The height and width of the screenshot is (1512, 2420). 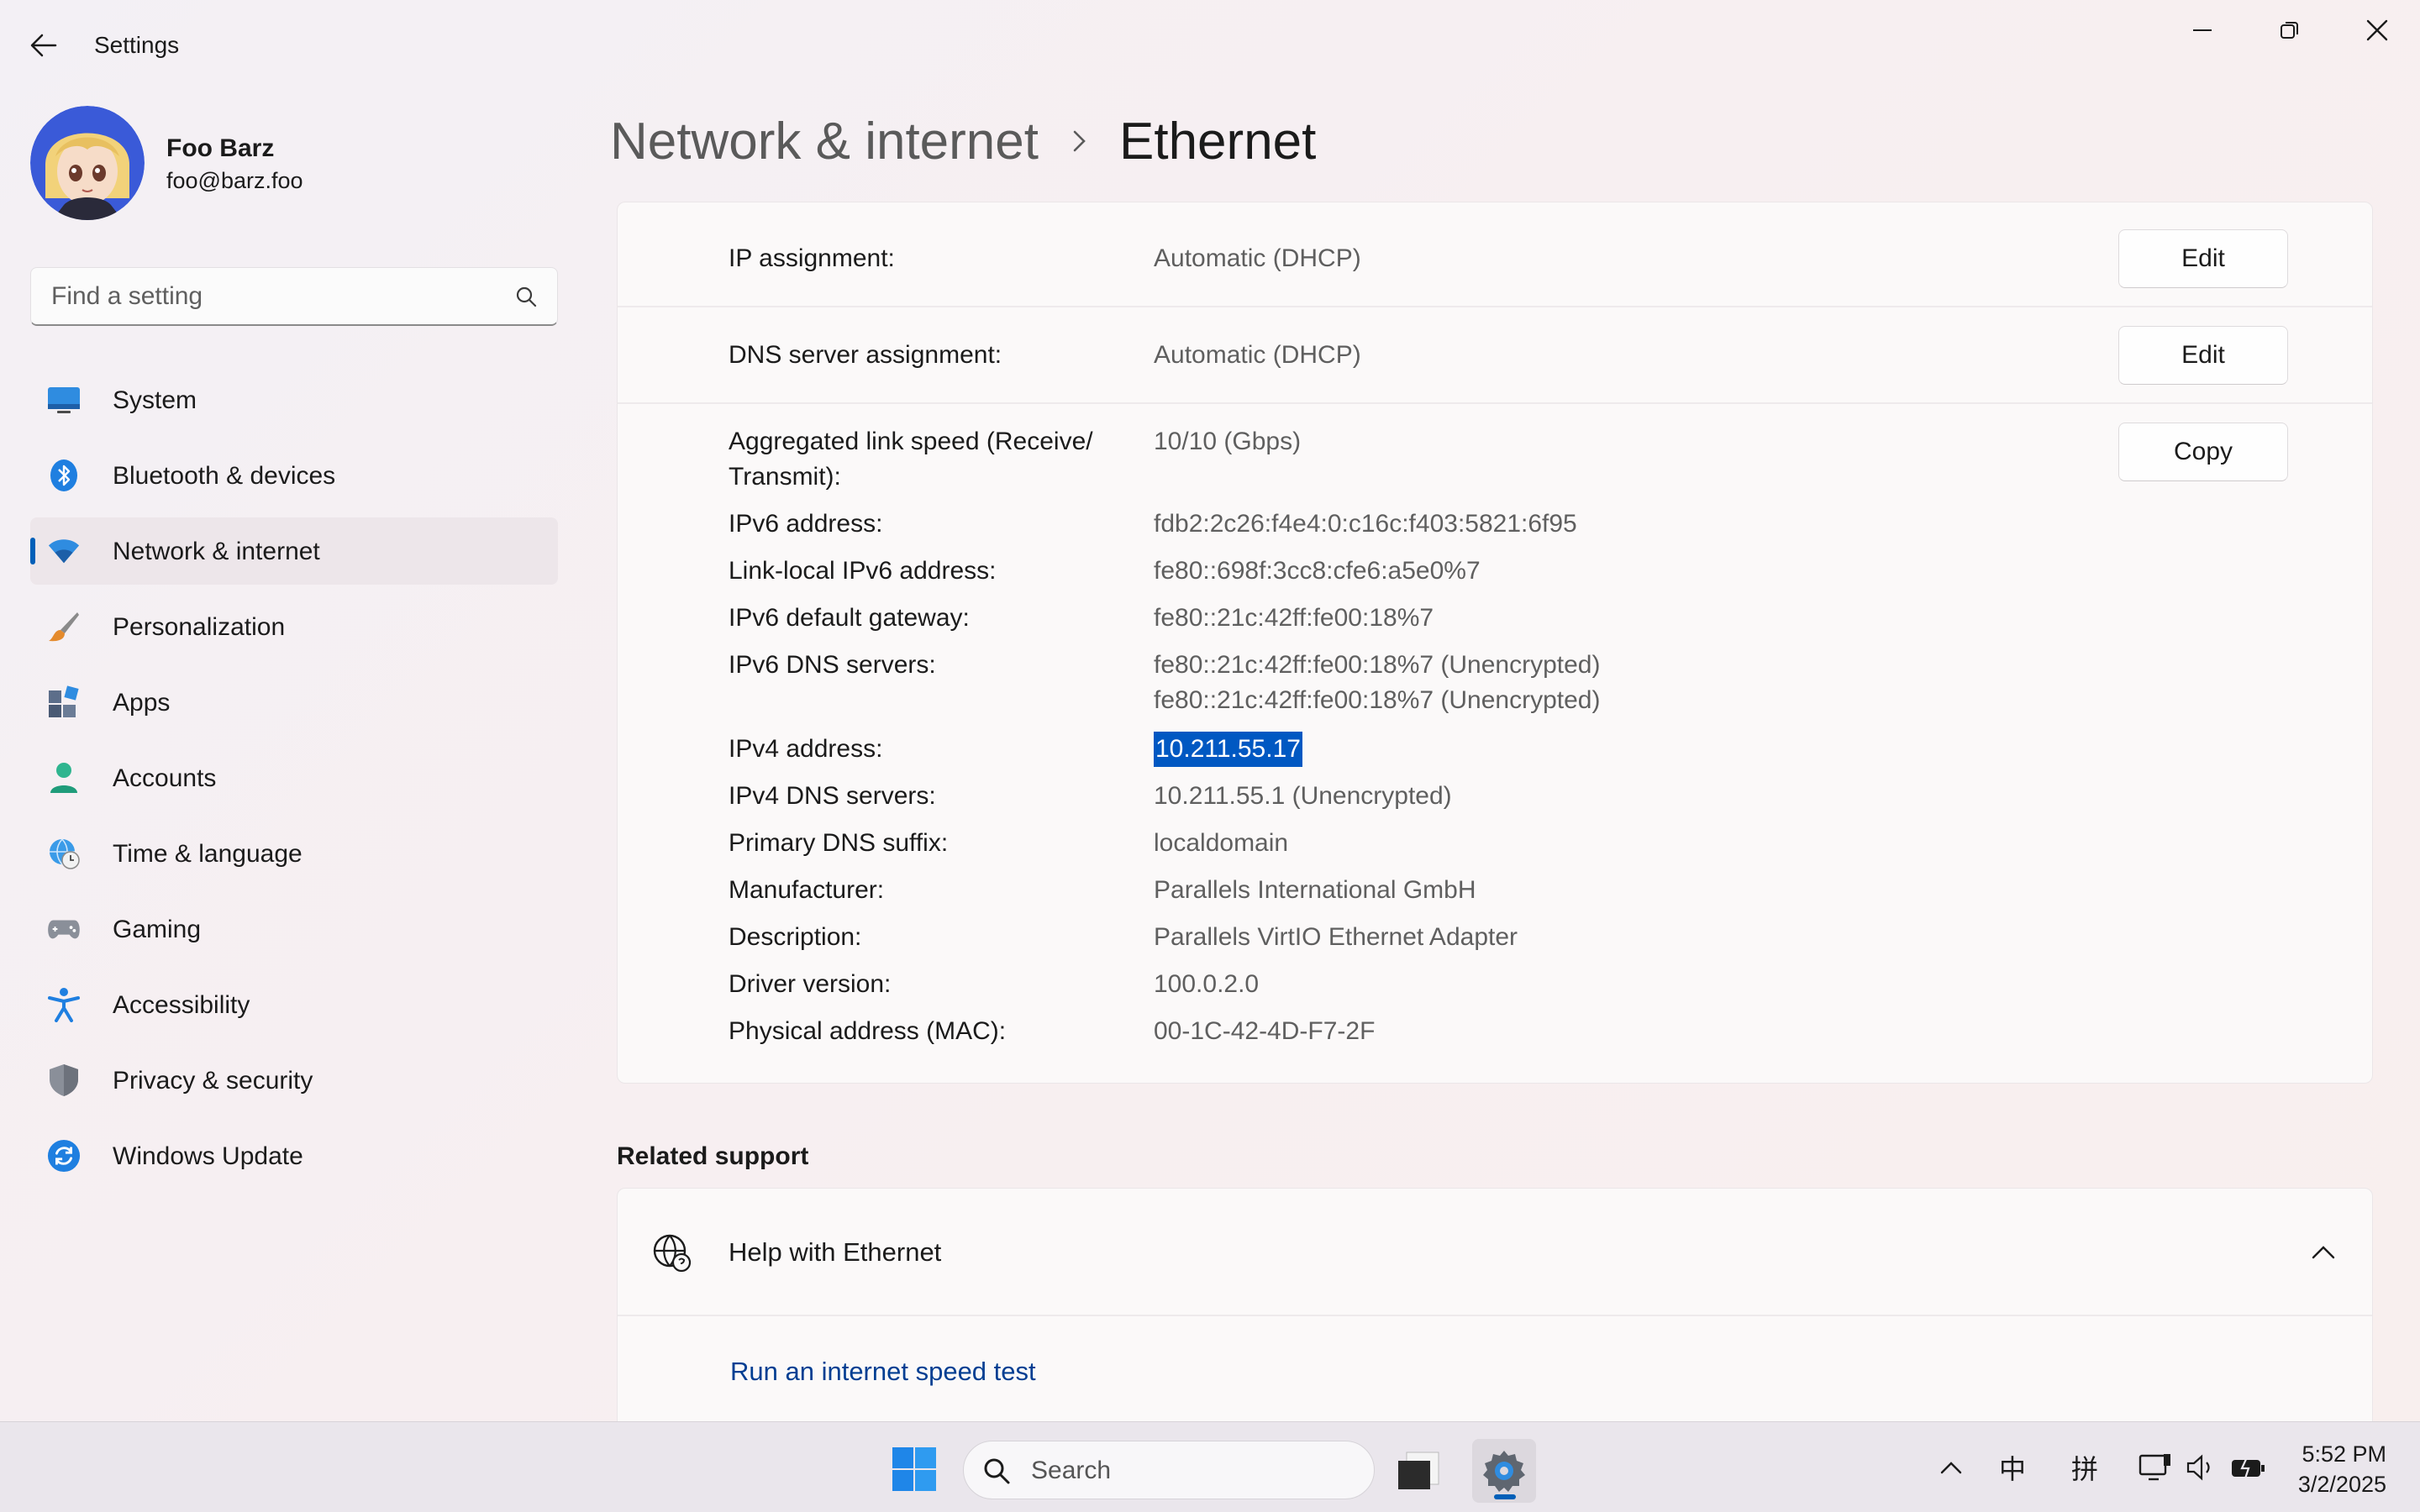 What do you see at coordinates (213, 1081) in the screenshot?
I see `sidebar-item-label: Privacy & security` at bounding box center [213, 1081].